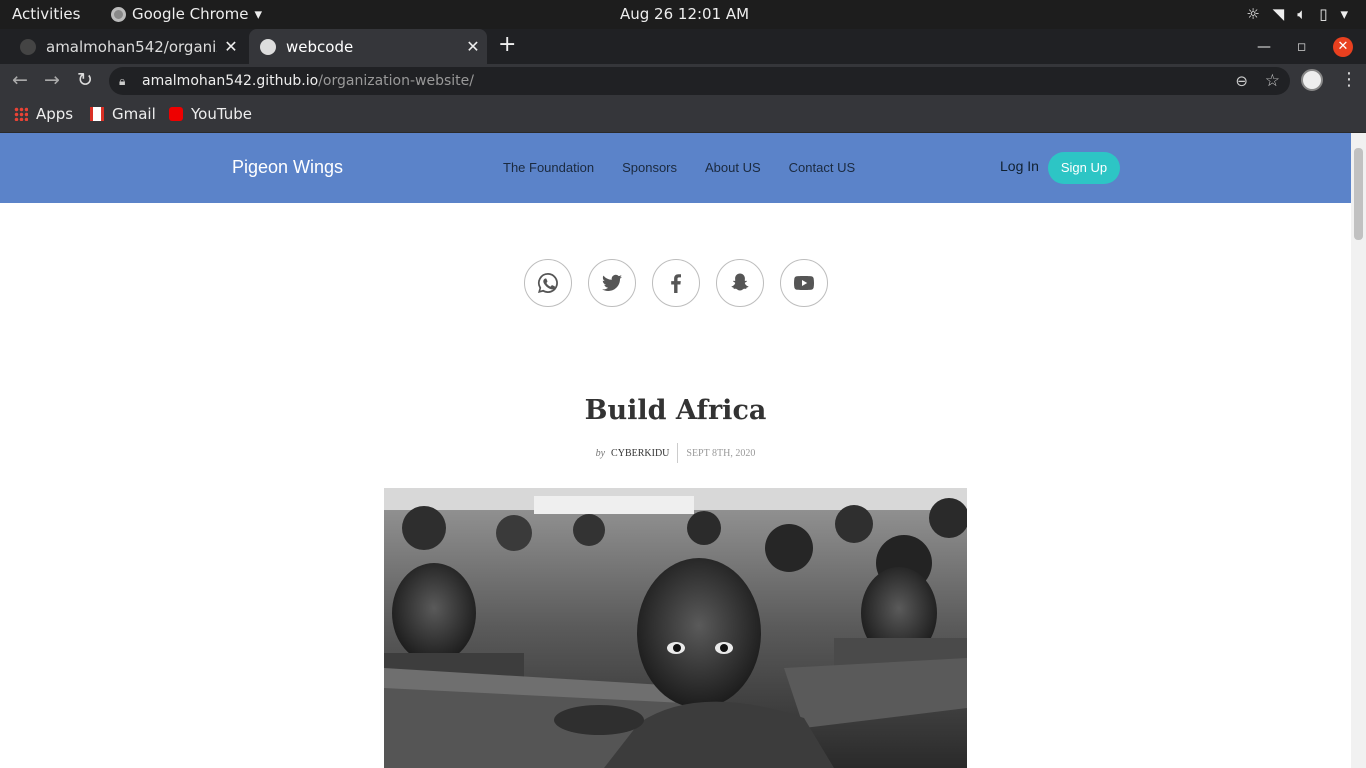  What do you see at coordinates (548, 167) in the screenshot?
I see `nav-link-foundation: The Foundation` at bounding box center [548, 167].